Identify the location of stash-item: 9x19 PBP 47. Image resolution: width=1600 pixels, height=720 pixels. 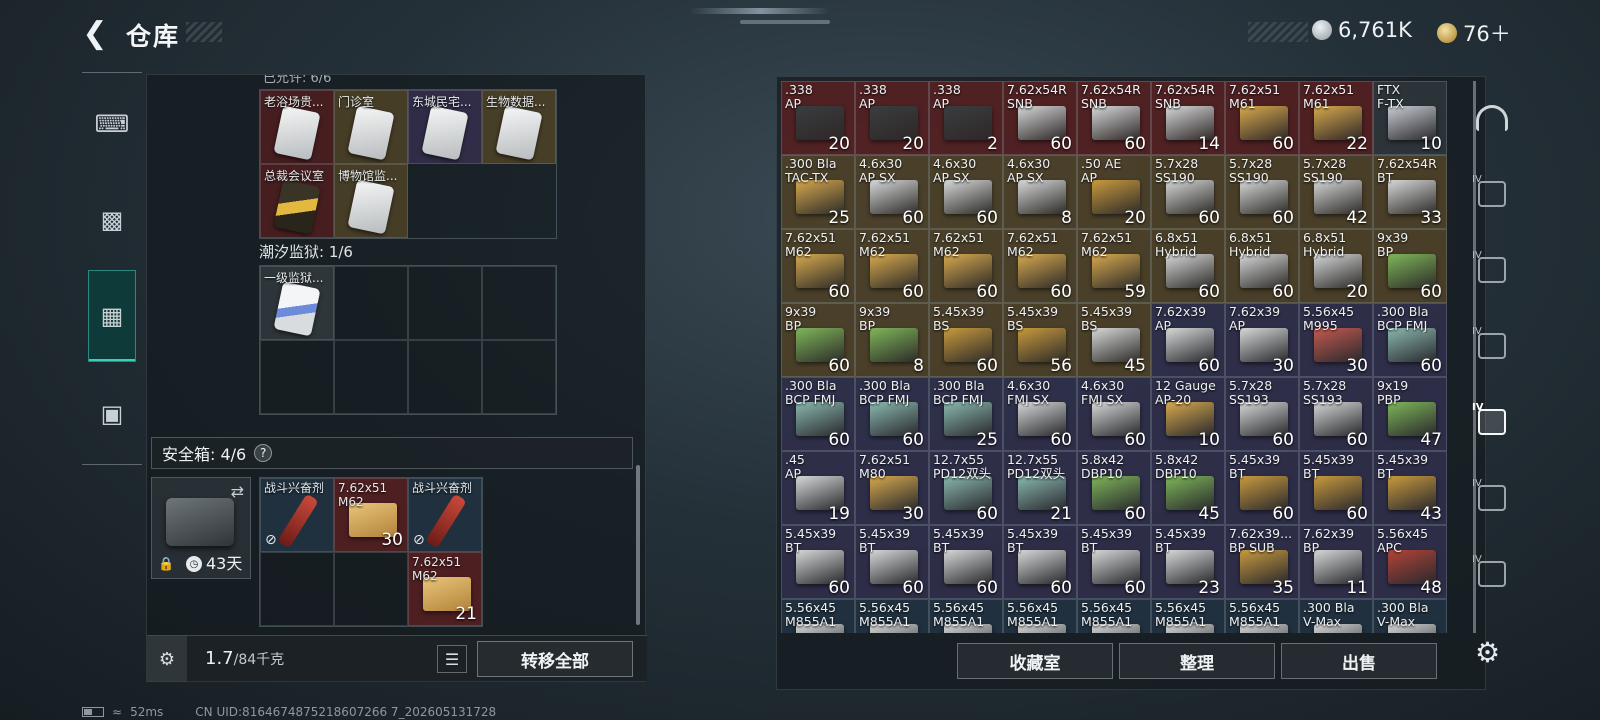
(1410, 414).